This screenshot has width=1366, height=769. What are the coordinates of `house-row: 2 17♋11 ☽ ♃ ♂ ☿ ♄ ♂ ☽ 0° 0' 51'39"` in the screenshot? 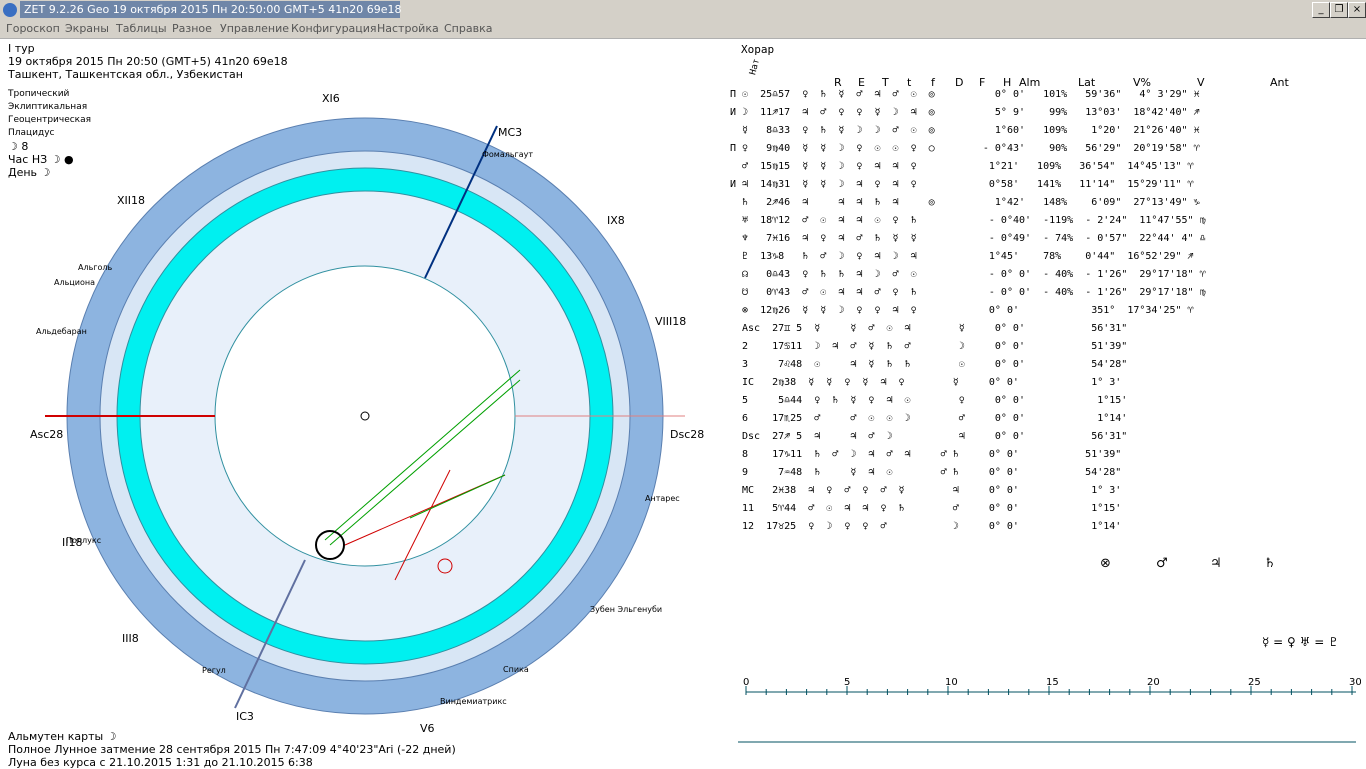 It's located at (934, 346).